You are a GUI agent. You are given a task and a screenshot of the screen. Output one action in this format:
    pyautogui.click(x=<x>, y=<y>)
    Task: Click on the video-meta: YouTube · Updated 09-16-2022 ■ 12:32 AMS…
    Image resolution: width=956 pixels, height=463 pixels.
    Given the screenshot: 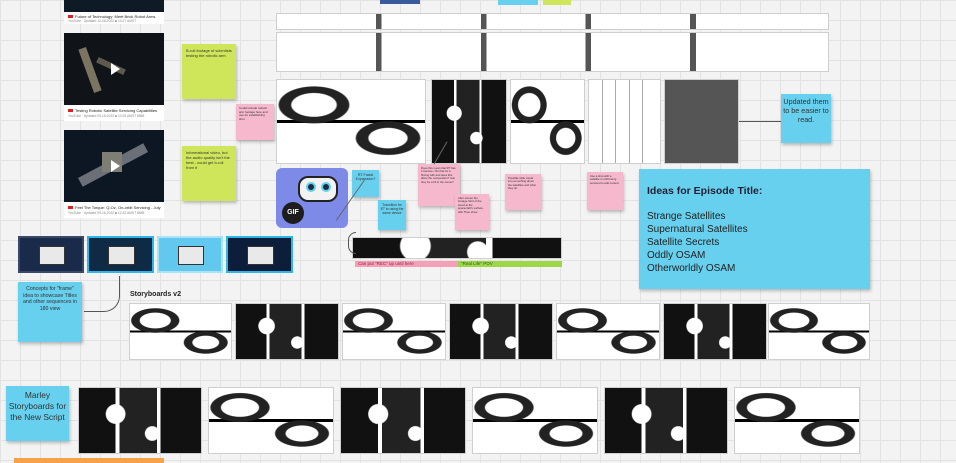 What is the action you would take?
    pyautogui.click(x=106, y=213)
    